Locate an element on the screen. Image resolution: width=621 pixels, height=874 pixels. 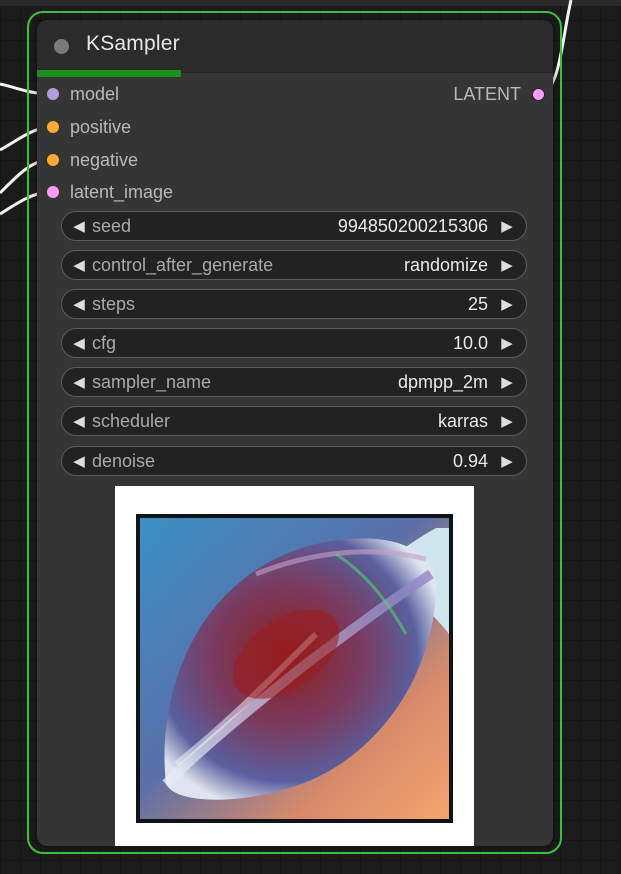
input-label: negative is located at coordinates (104, 159).